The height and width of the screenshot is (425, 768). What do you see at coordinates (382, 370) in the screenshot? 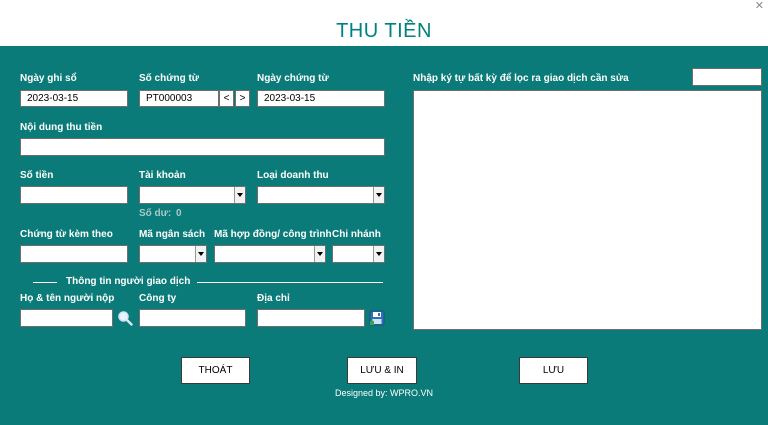
I see `save-and-print-button: LƯU & IN` at bounding box center [382, 370].